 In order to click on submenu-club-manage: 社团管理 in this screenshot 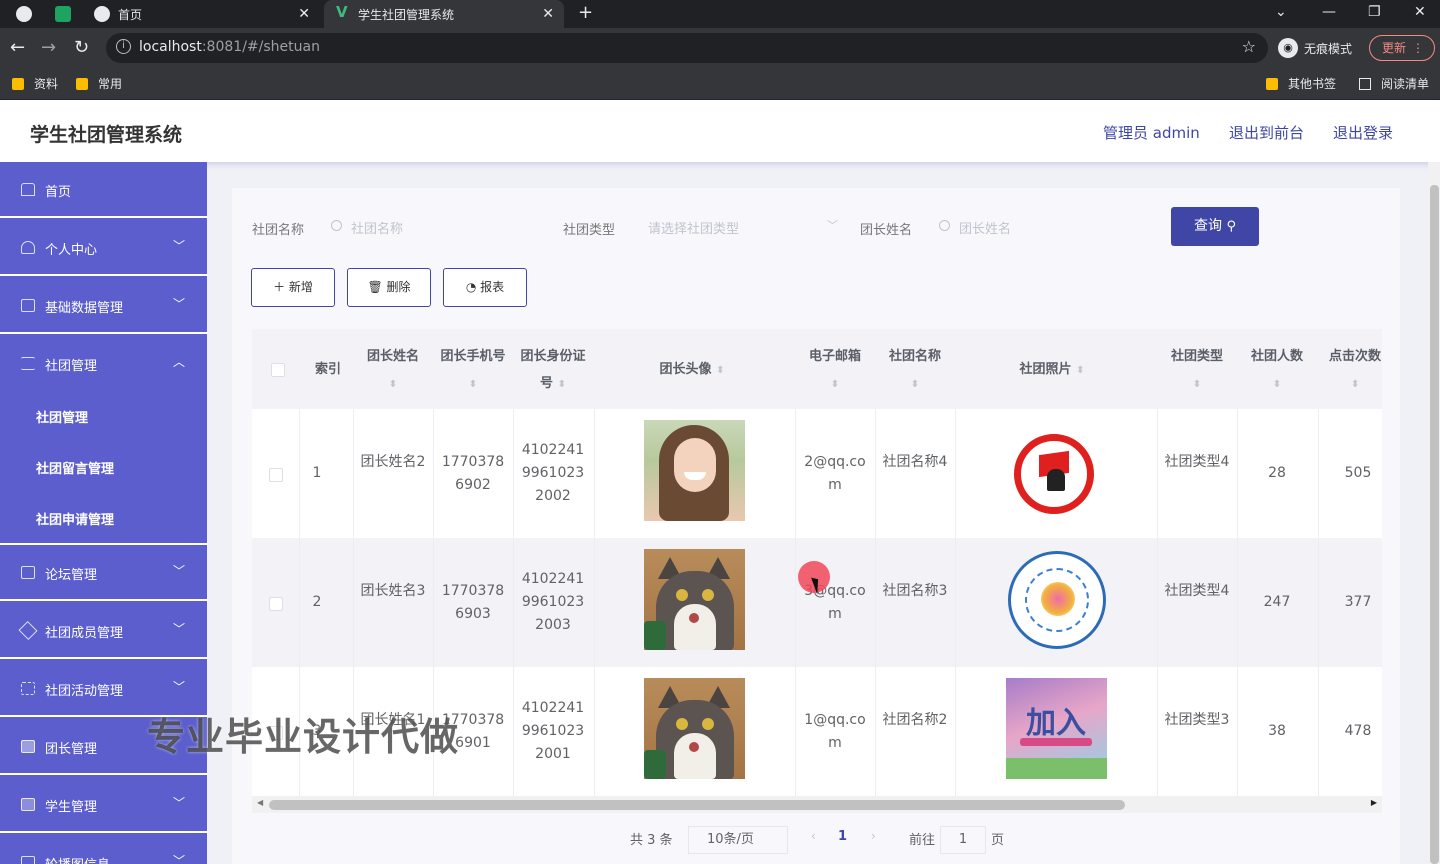, I will do `click(103, 416)`.